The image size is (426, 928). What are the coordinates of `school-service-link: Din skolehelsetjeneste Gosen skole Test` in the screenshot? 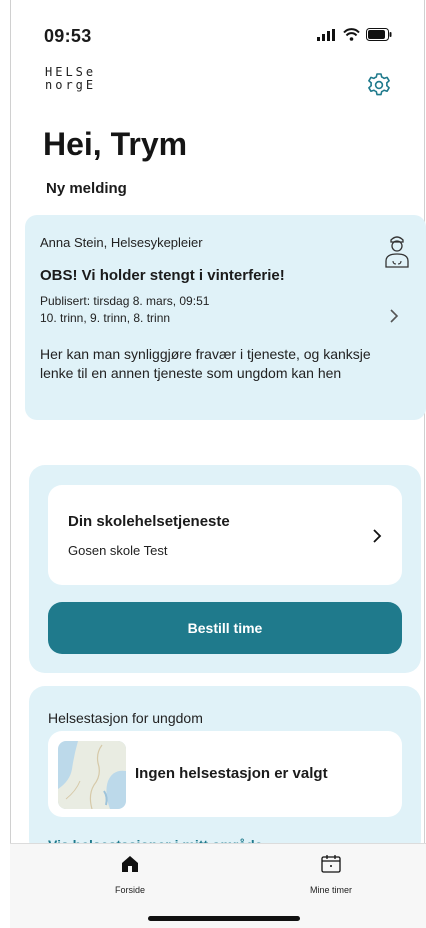 It's located at (225, 535).